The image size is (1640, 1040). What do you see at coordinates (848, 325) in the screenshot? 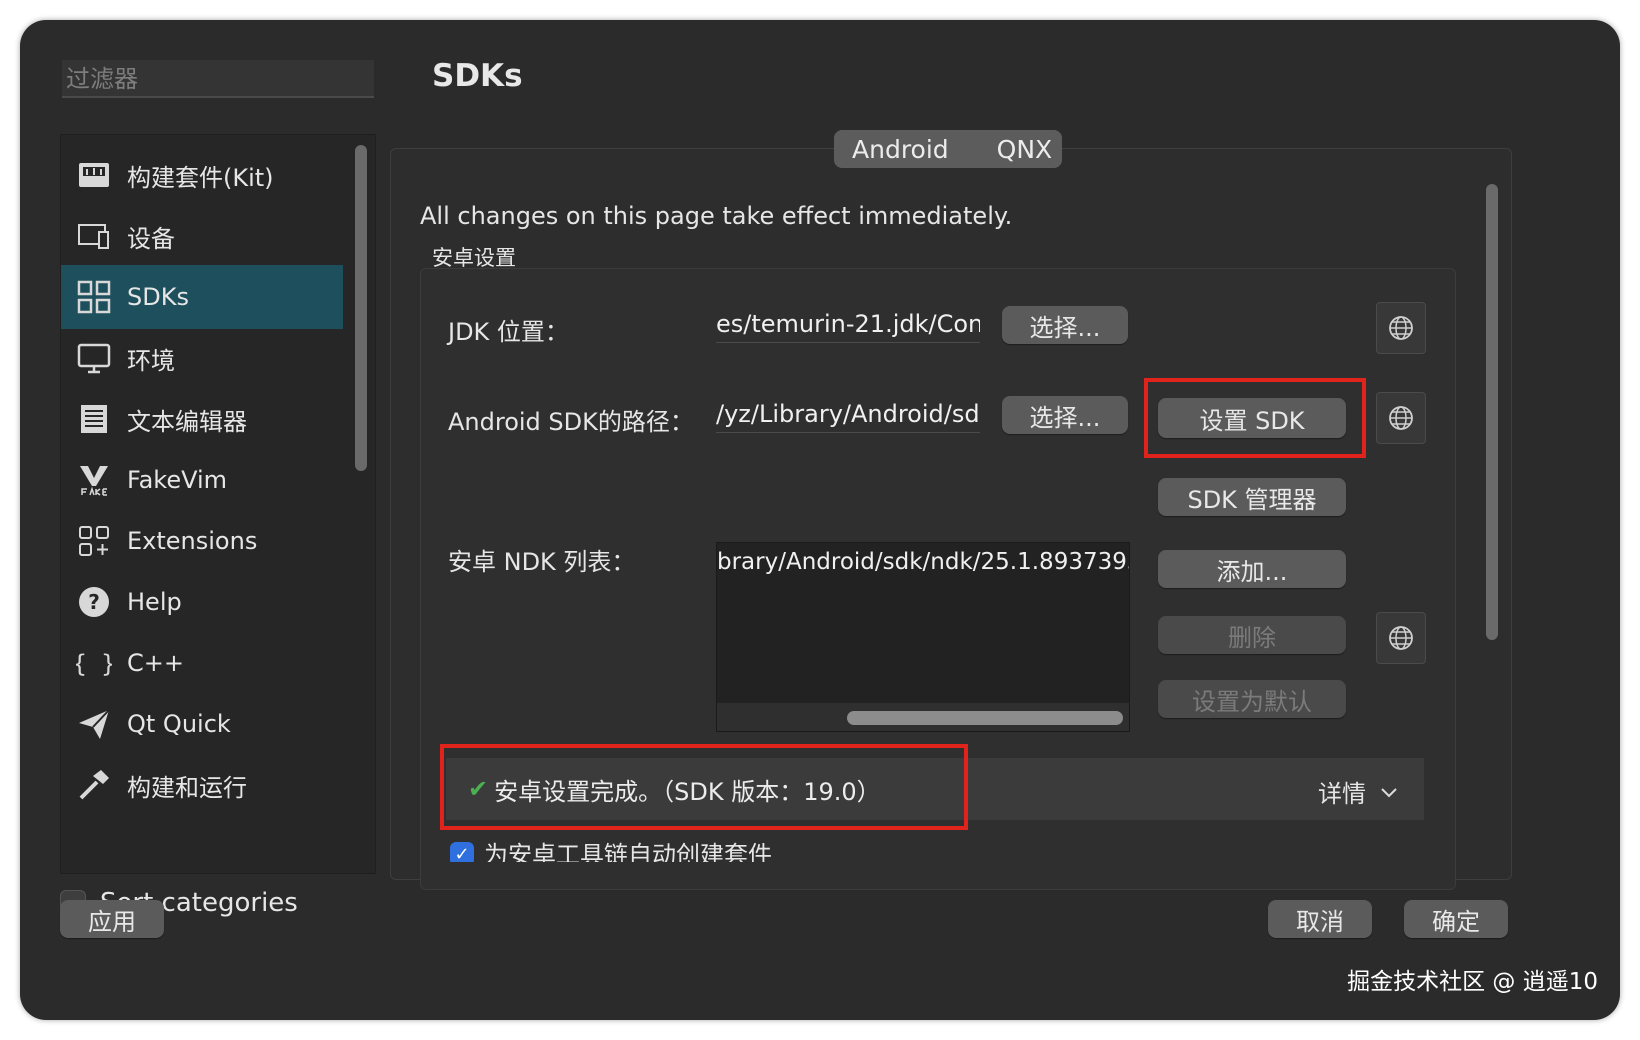
I see `jdk-path-field: es/temurin-21.jdk/Conte` at bounding box center [848, 325].